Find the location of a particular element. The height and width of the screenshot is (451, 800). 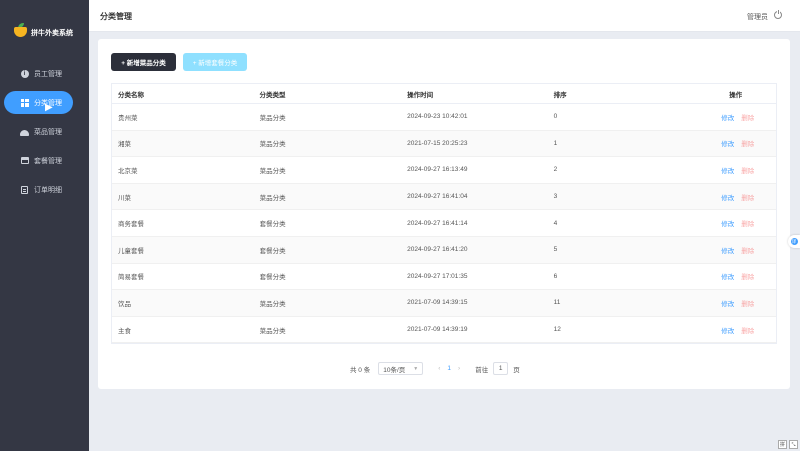

info-icon: i is located at coordinates (24, 73).